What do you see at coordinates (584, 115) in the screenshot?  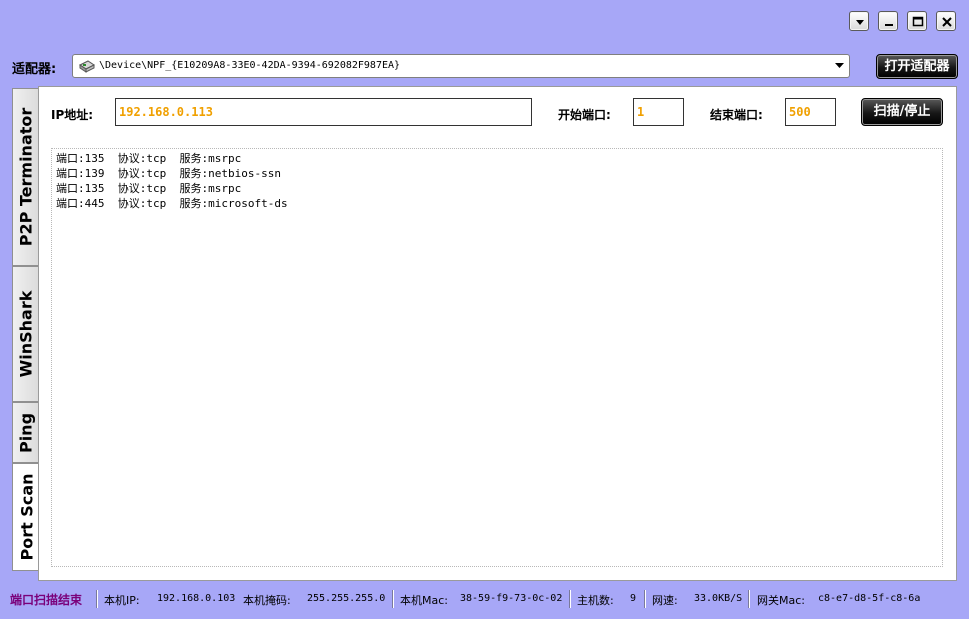 I see `start-port-label: 开始端口:` at bounding box center [584, 115].